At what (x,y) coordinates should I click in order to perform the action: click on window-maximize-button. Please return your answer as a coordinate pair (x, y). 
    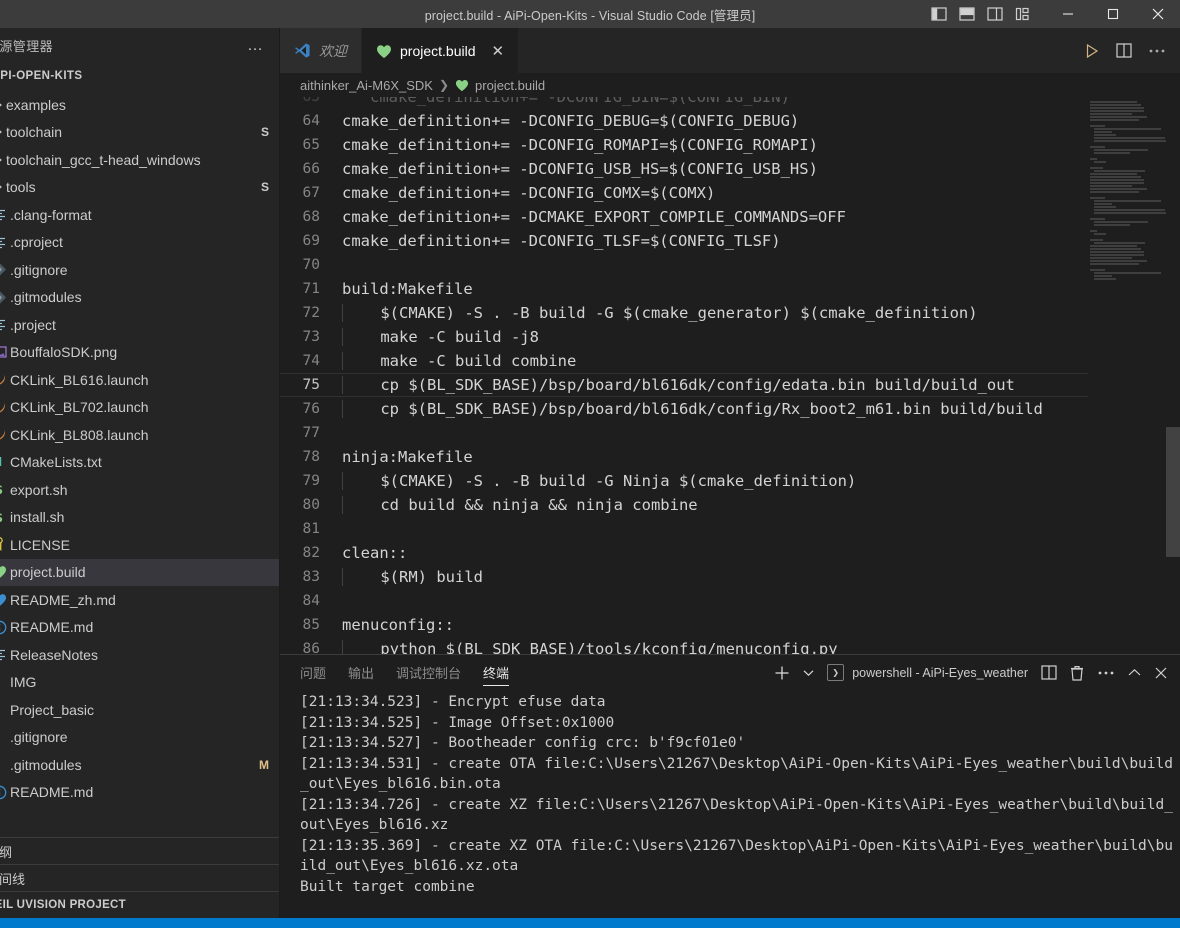
    Looking at the image, I should click on (1112, 14).